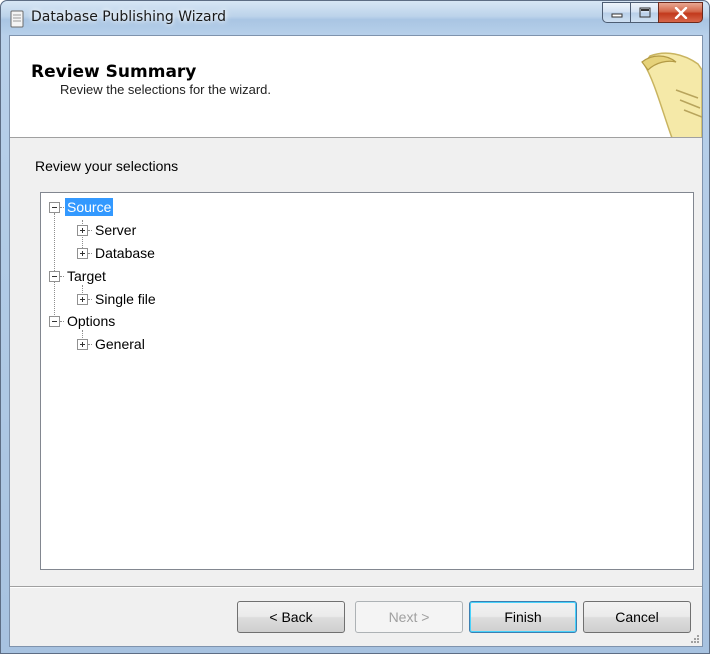  I want to click on tree-node-source: Source, so click(81, 207).